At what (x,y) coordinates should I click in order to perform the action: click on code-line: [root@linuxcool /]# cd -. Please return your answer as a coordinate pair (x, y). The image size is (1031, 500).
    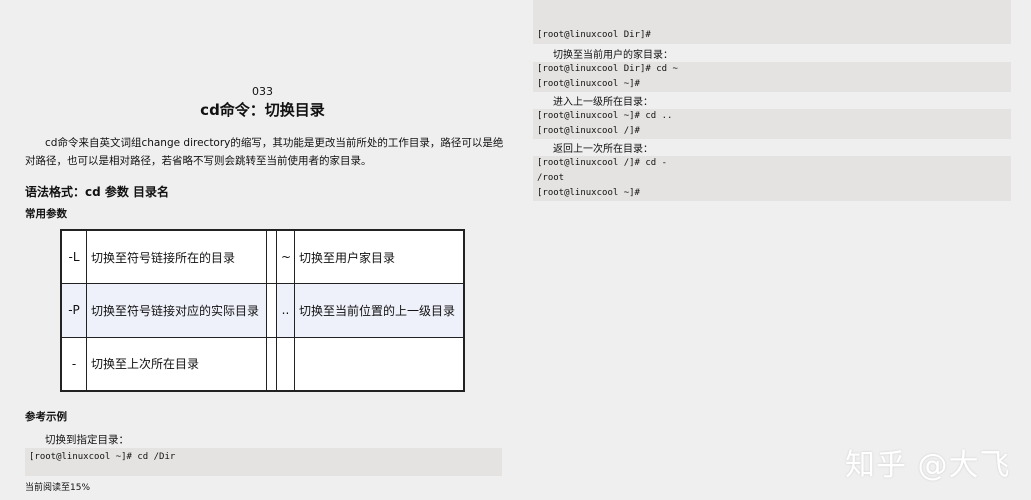
    Looking at the image, I should click on (602, 163).